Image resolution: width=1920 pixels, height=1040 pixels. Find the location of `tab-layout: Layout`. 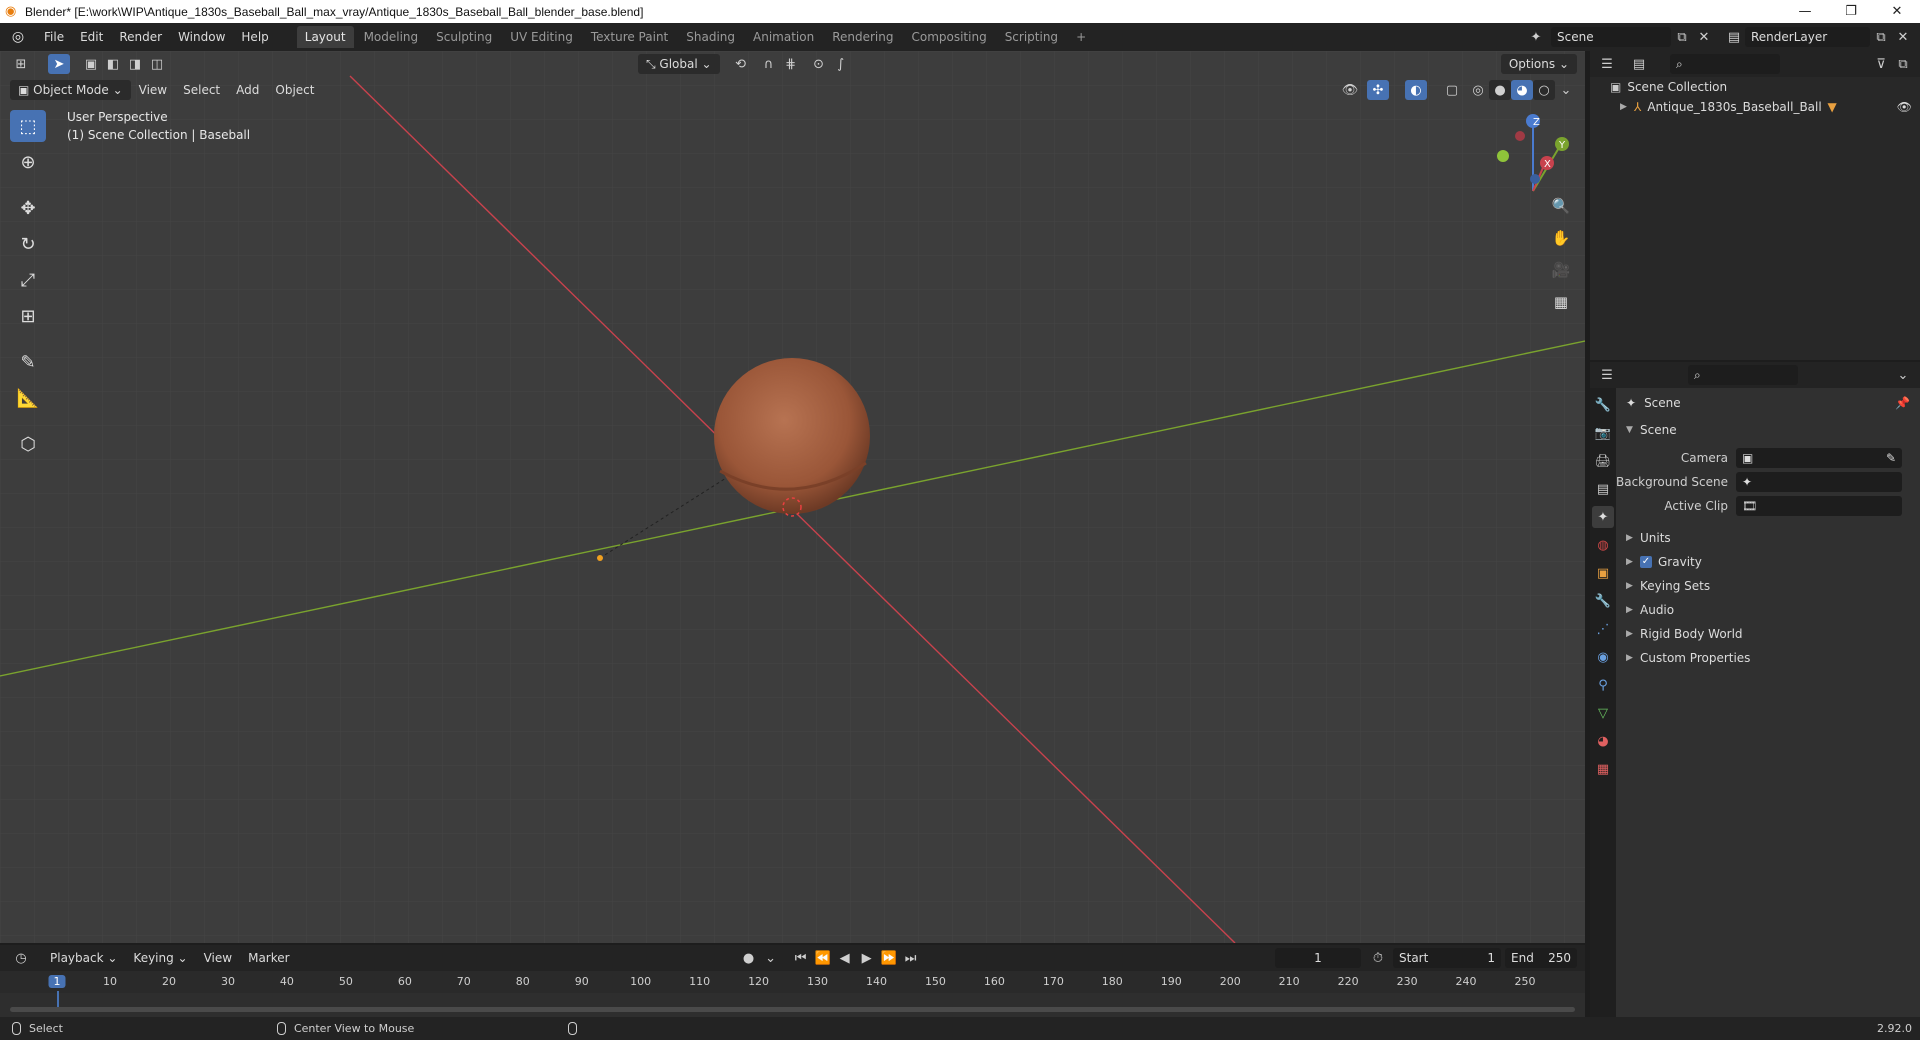

tab-layout: Layout is located at coordinates (325, 37).